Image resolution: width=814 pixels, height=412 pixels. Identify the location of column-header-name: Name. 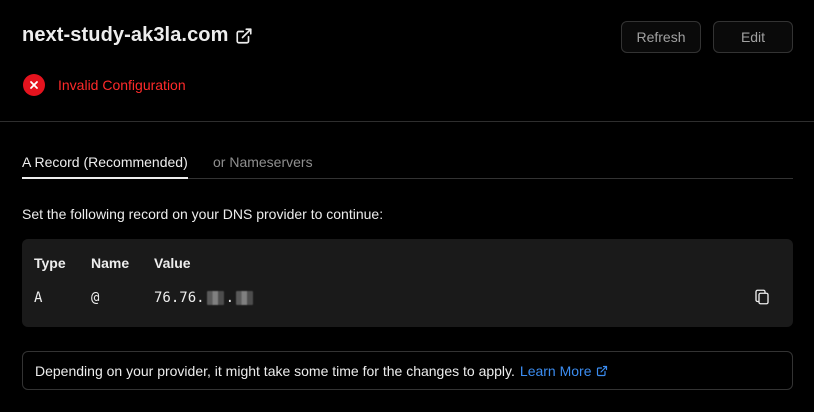
(110, 263).